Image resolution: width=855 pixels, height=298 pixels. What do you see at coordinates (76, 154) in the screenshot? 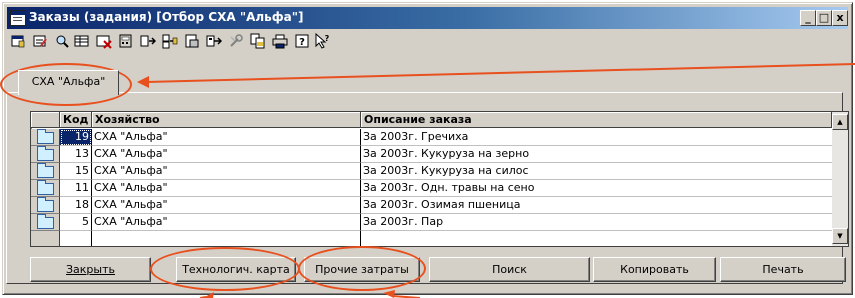
I see `cell-code: 13` at bounding box center [76, 154].